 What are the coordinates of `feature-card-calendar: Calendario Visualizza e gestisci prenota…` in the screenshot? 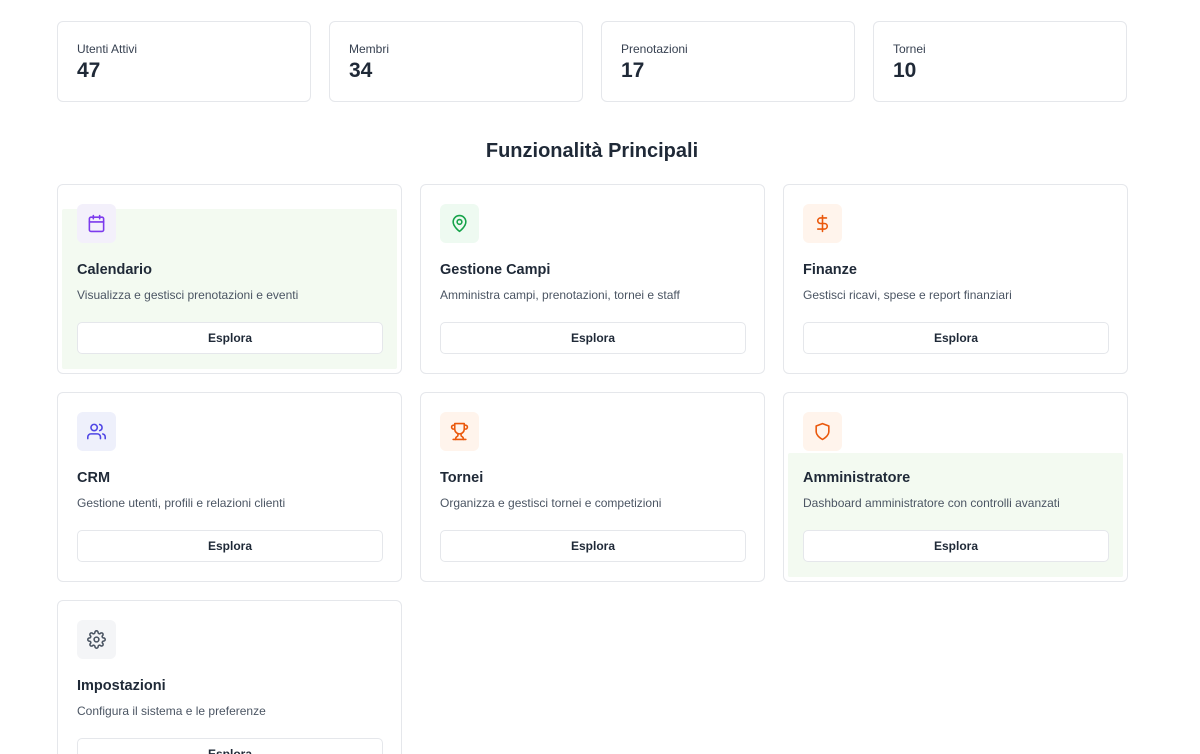 It's located at (229, 279).